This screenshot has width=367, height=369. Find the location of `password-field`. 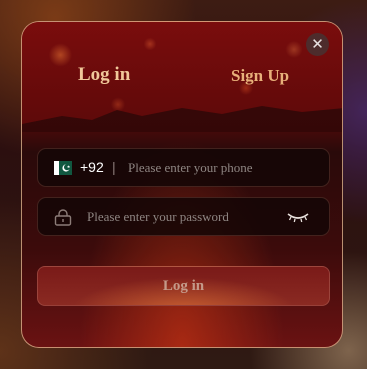

password-field is located at coordinates (183, 216).